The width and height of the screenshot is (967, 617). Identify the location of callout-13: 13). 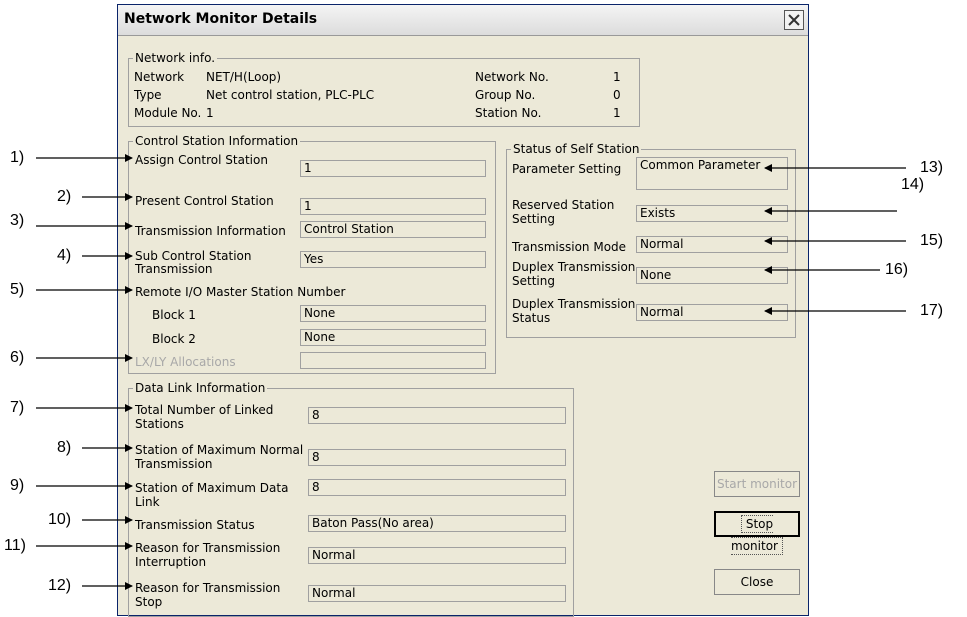
(932, 167).